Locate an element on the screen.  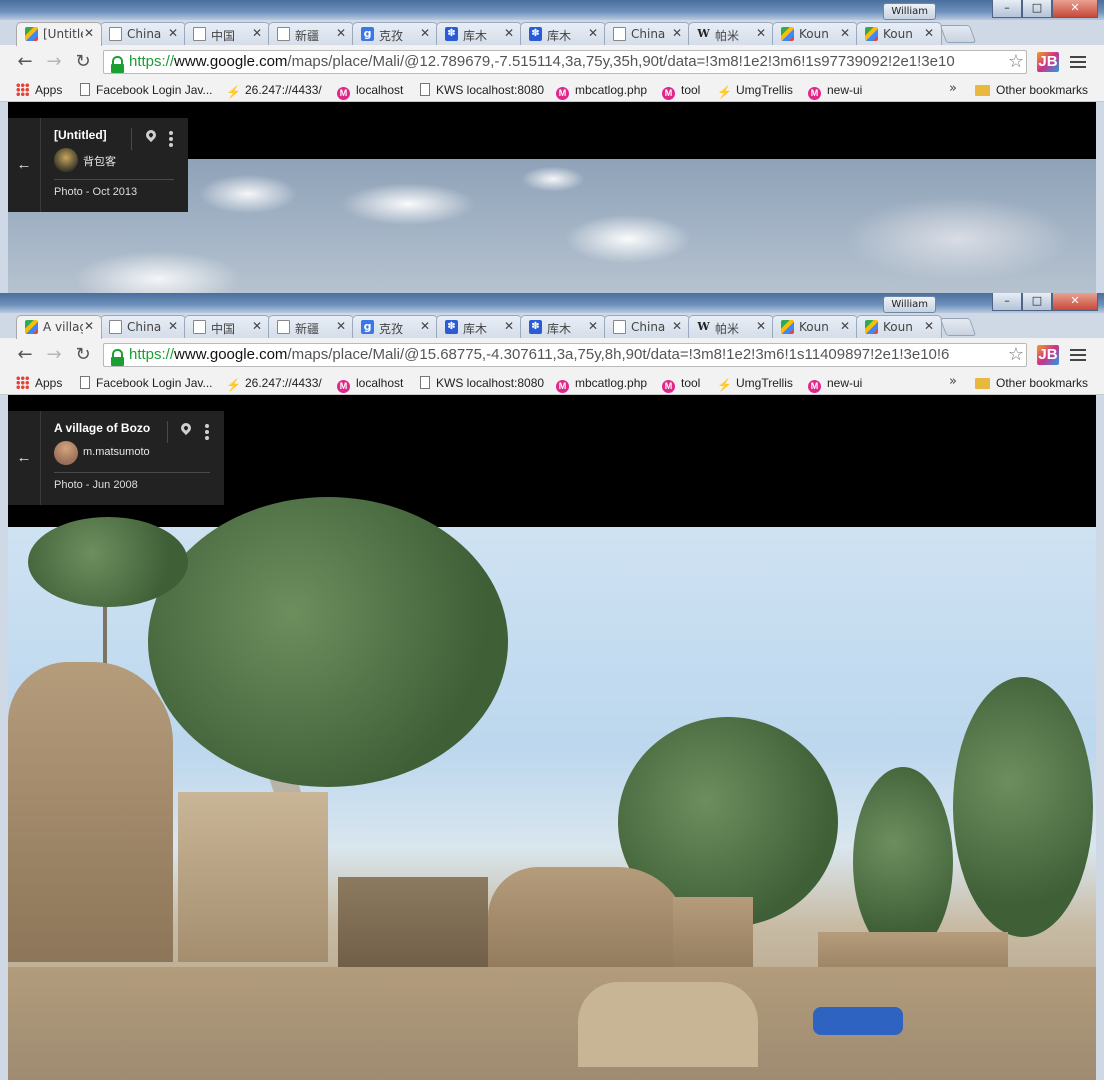
tab: [Untitled] ✕ is located at coordinates (59, 34).